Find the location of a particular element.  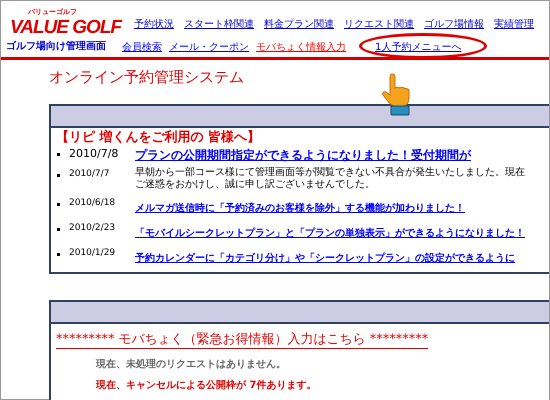

news-link: メルマガ送信時に「予約済みのお客様を除外」する機能が加わりました！ is located at coordinates (300, 208).